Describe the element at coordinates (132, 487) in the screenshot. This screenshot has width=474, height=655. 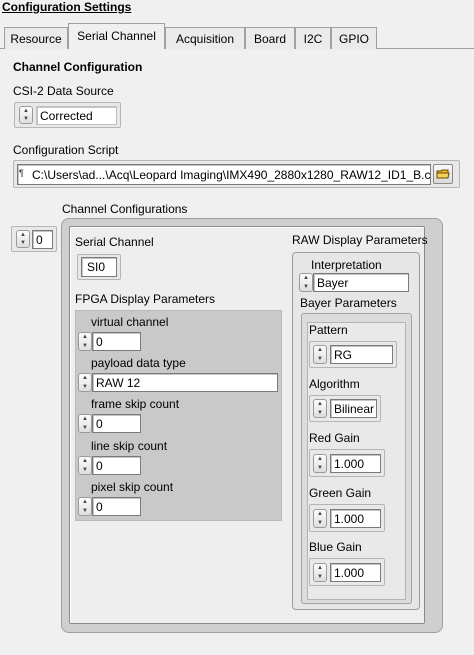
I see `pixel-skip-label: pixel skip count` at that location.